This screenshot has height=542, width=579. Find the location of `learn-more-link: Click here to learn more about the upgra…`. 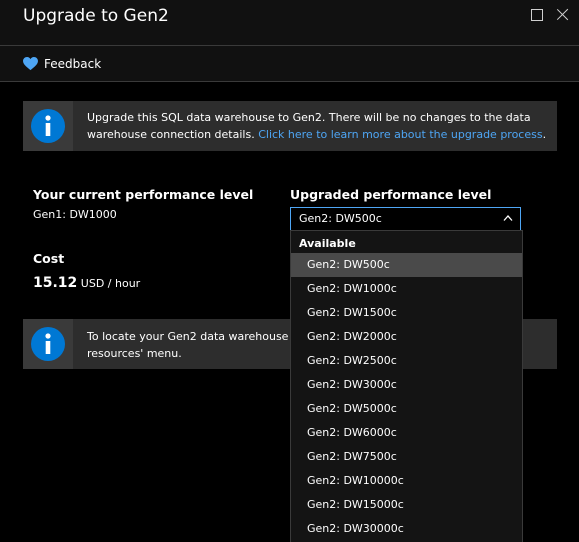

learn-more-link: Click here to learn more about the upgra… is located at coordinates (400, 134).